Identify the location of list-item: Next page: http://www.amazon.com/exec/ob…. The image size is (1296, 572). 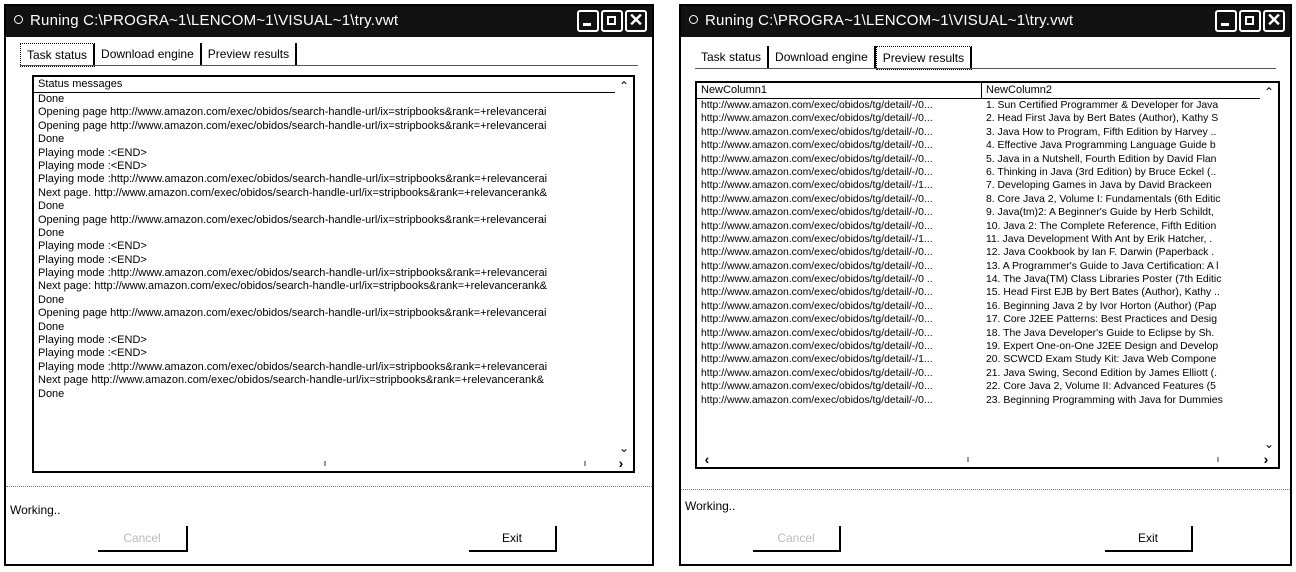
(324, 286).